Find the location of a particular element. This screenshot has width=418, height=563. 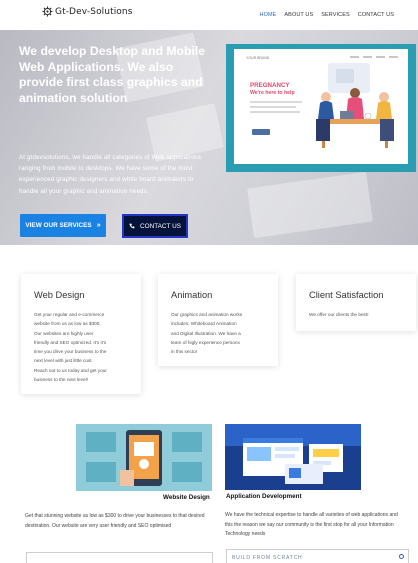

nav-services: SERVICES is located at coordinates (335, 15).